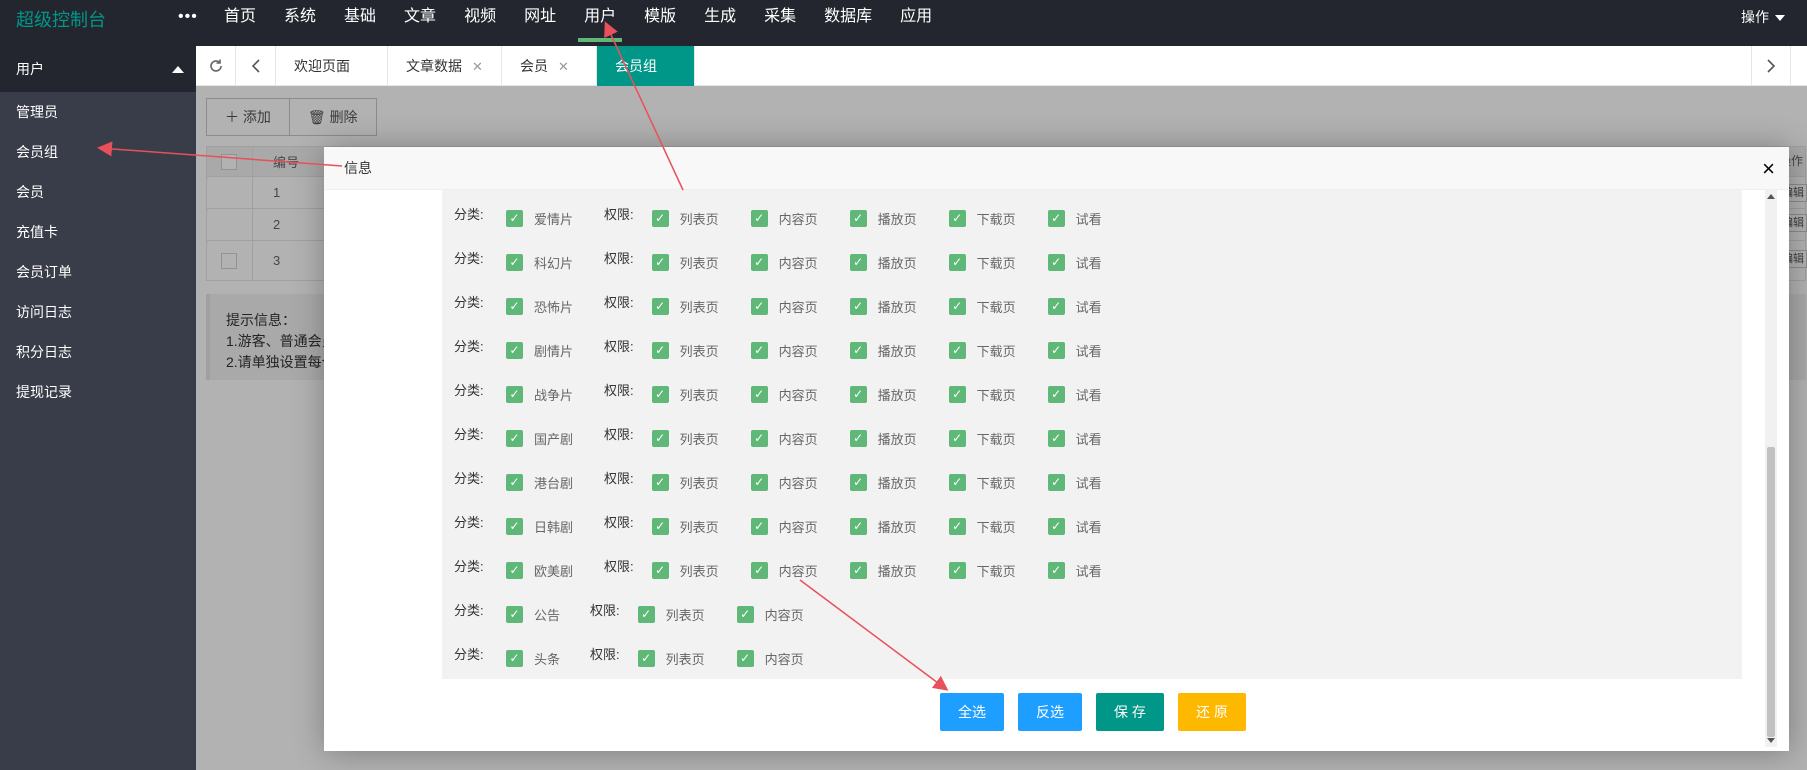 This screenshot has width=1807, height=770. Describe the element at coordinates (360, 23) in the screenshot. I see `top-nav-item: 基础` at that location.